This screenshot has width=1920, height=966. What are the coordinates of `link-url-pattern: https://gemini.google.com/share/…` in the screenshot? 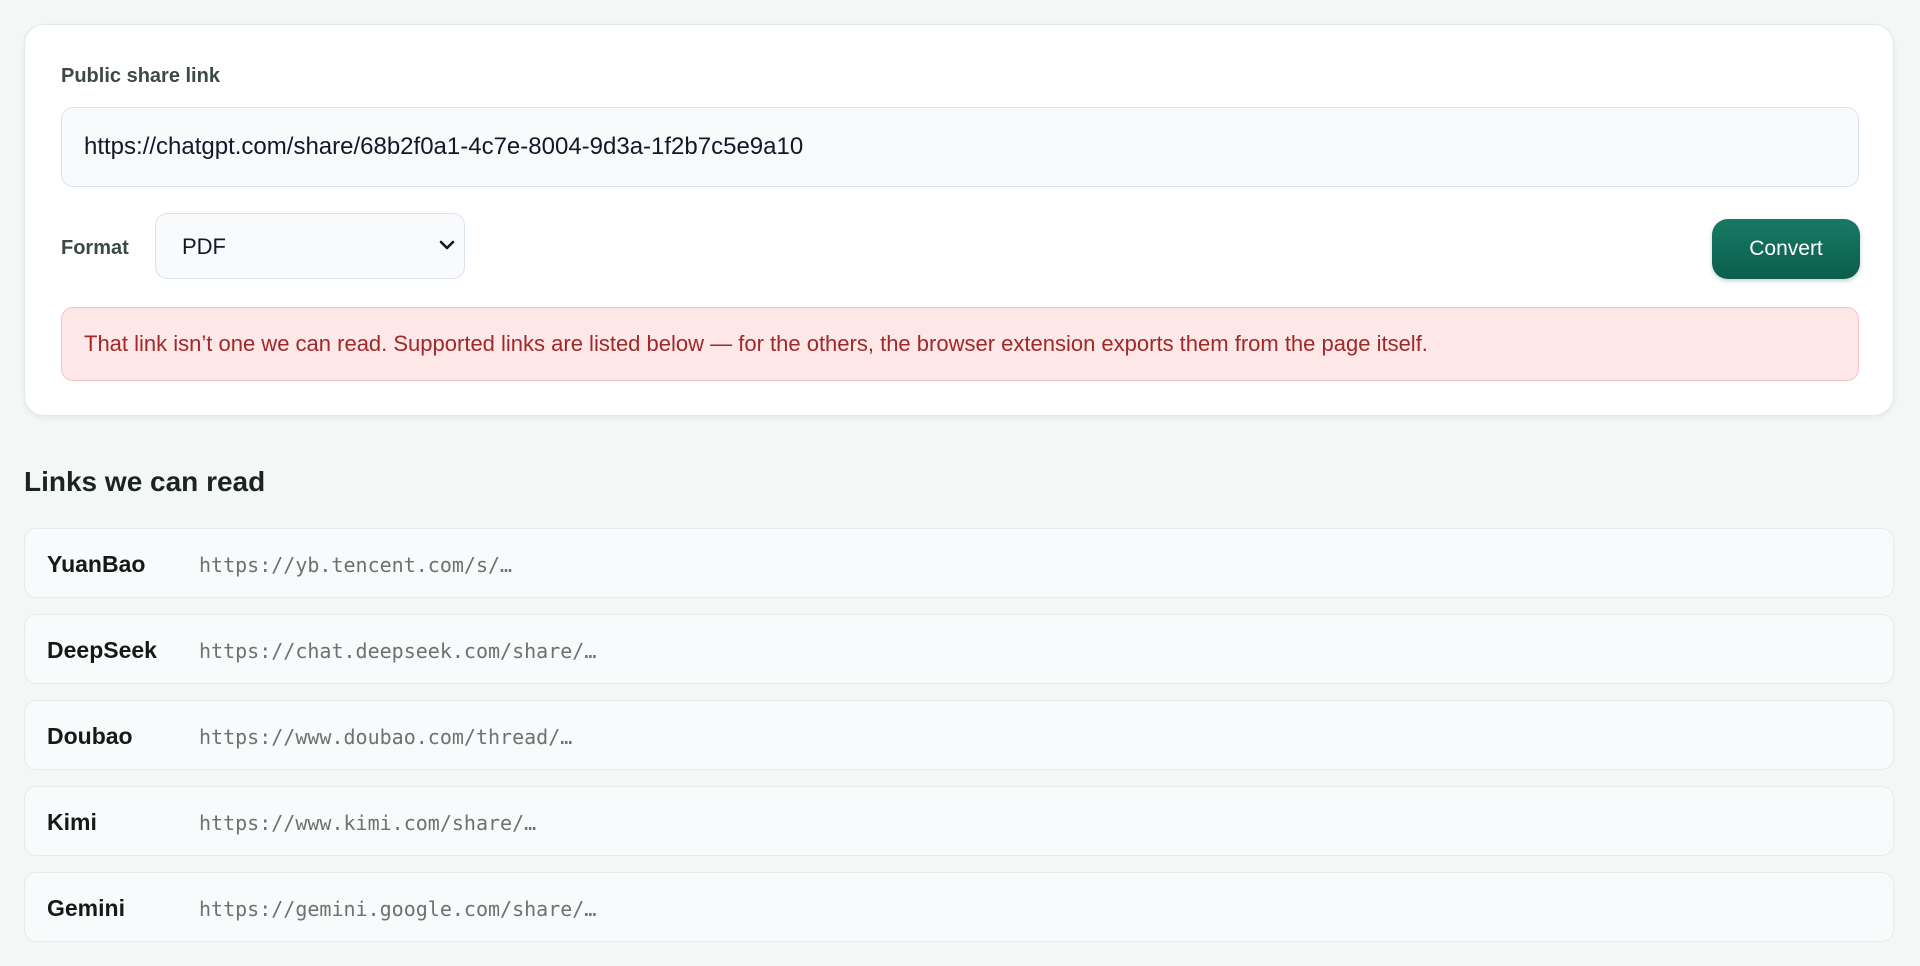 It's located at (398, 909).